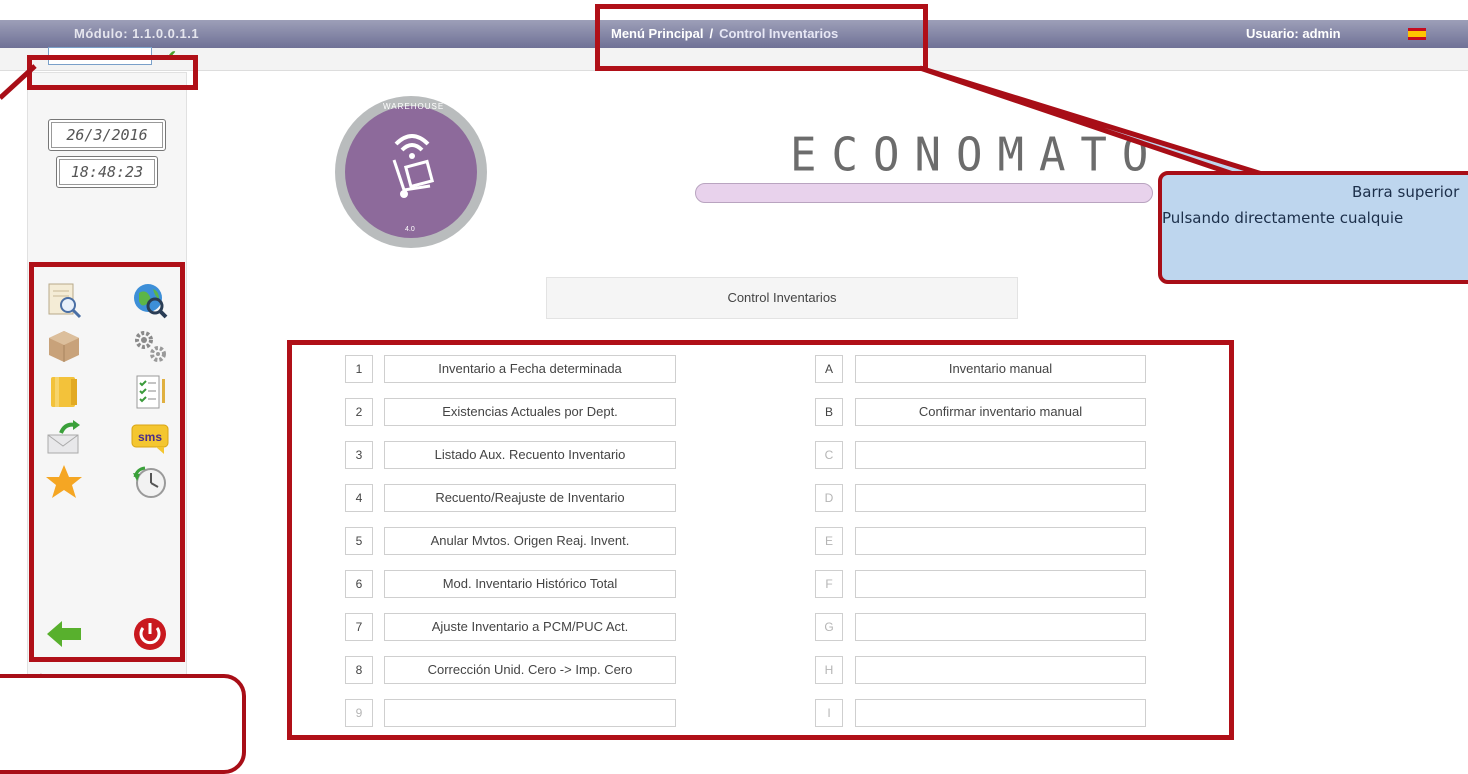 This screenshot has width=1468, height=774. I want to click on section-title: Control Inventarios, so click(782, 298).